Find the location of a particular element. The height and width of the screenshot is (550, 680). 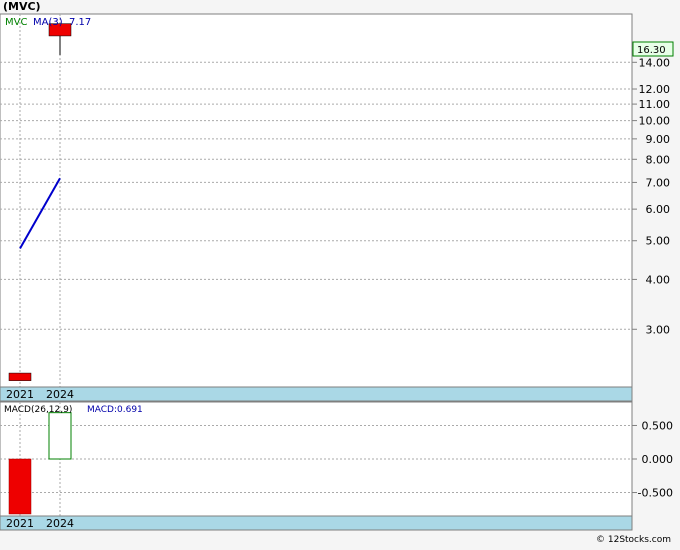

chart-title: (MVC) is located at coordinates (22, 6).